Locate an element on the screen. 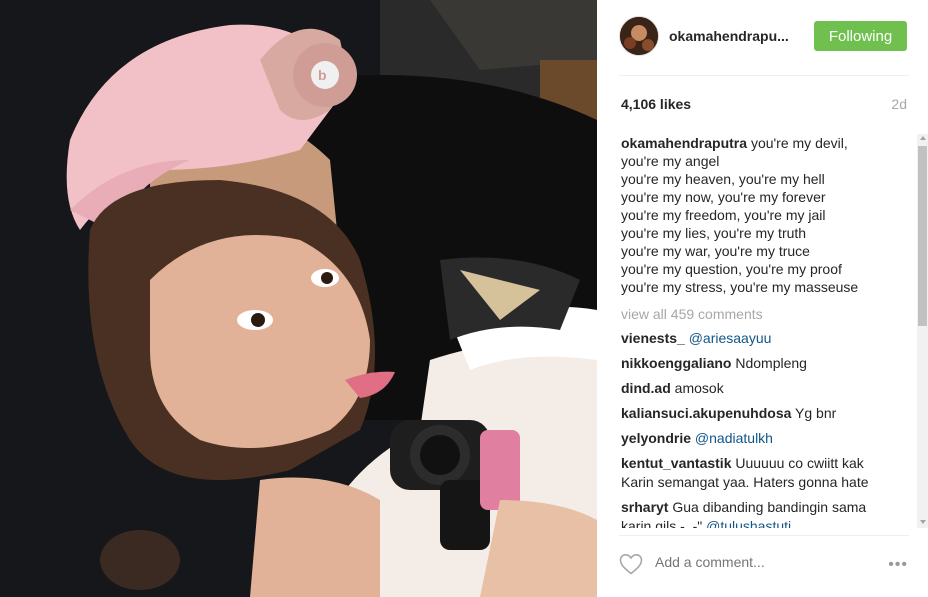 Image resolution: width=928 pixels, height=597 pixels. caption-line: you're my question, you're my proof is located at coordinates (731, 269).